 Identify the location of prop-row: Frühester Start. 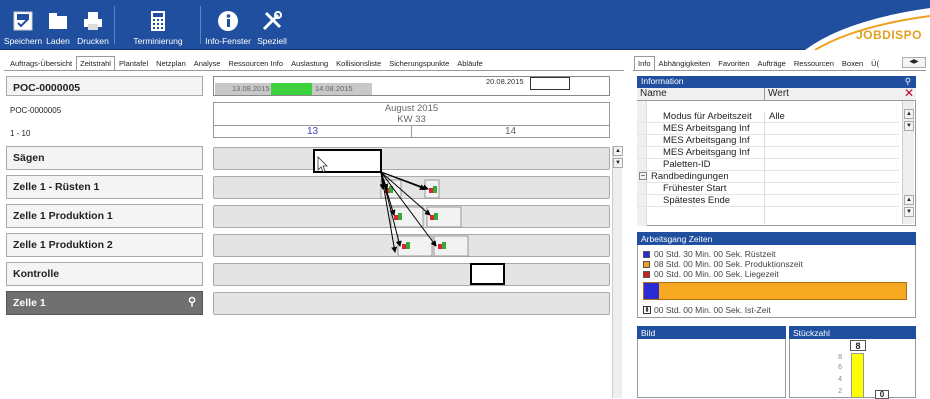
(768, 189).